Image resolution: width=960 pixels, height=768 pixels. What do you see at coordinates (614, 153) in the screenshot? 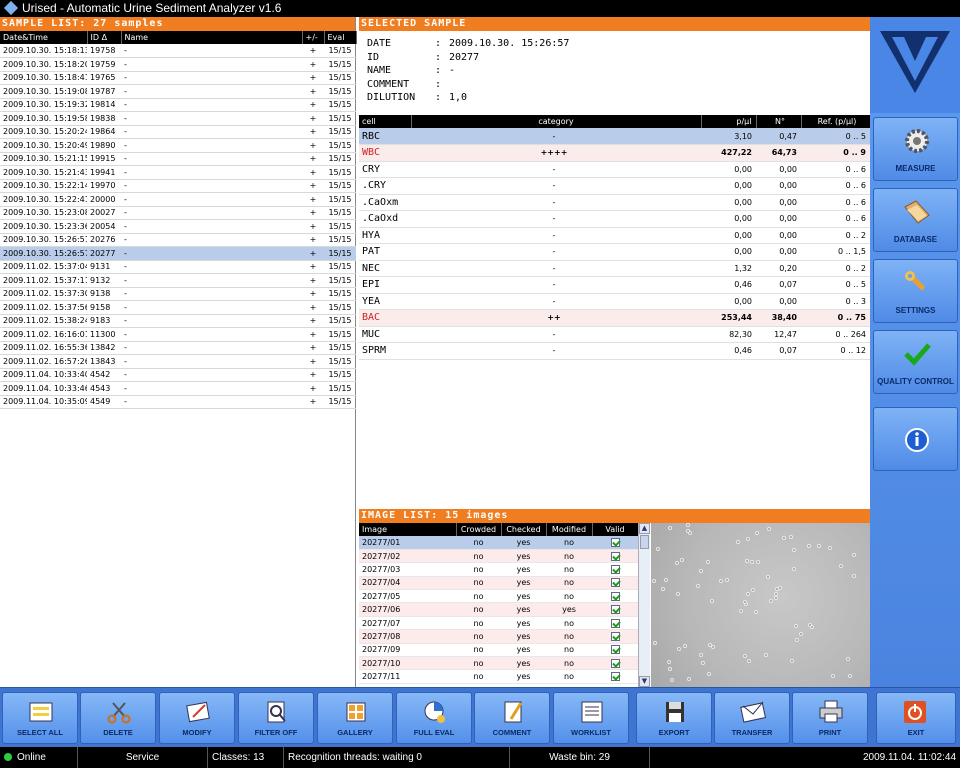
I see `cell-row: WBC ++++ 427,22 64,73 0 .. 9` at bounding box center [614, 153].